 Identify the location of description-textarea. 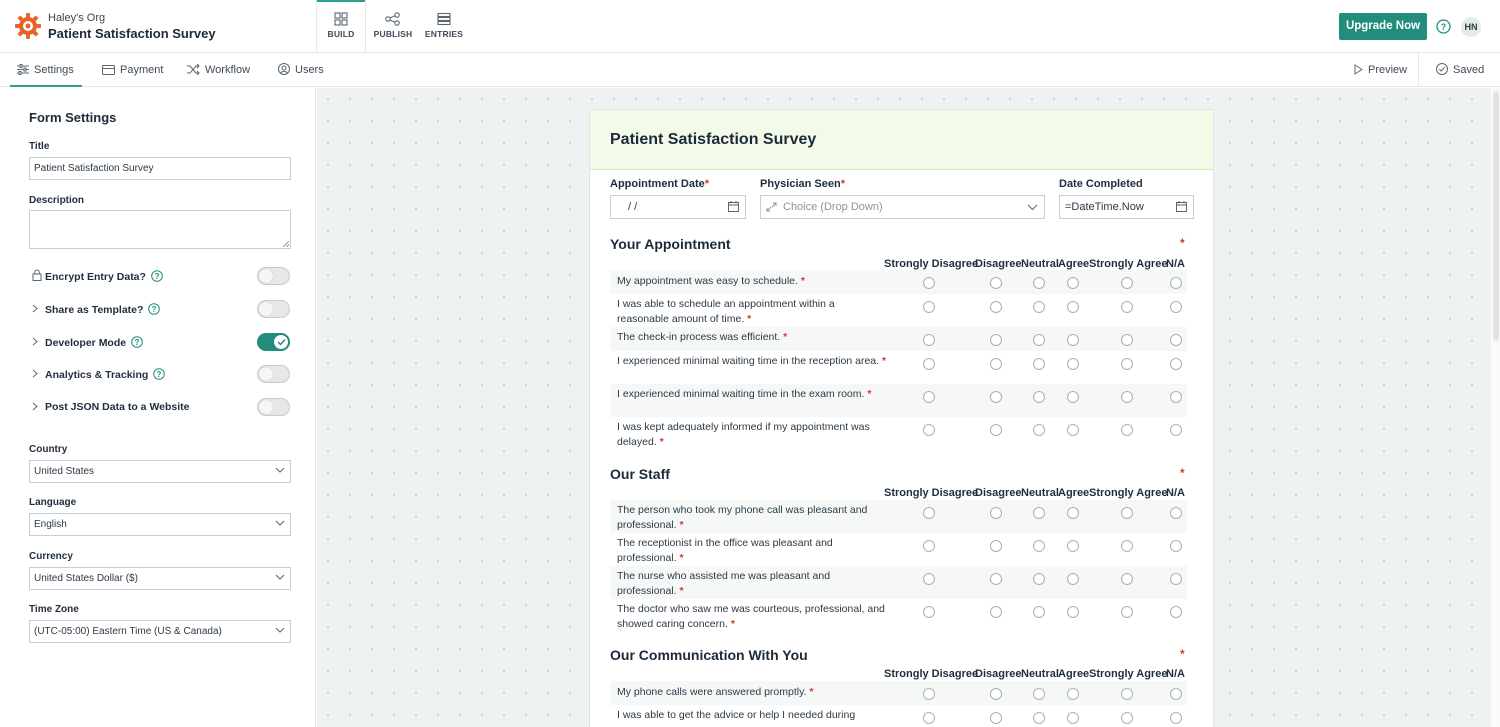
(160, 229).